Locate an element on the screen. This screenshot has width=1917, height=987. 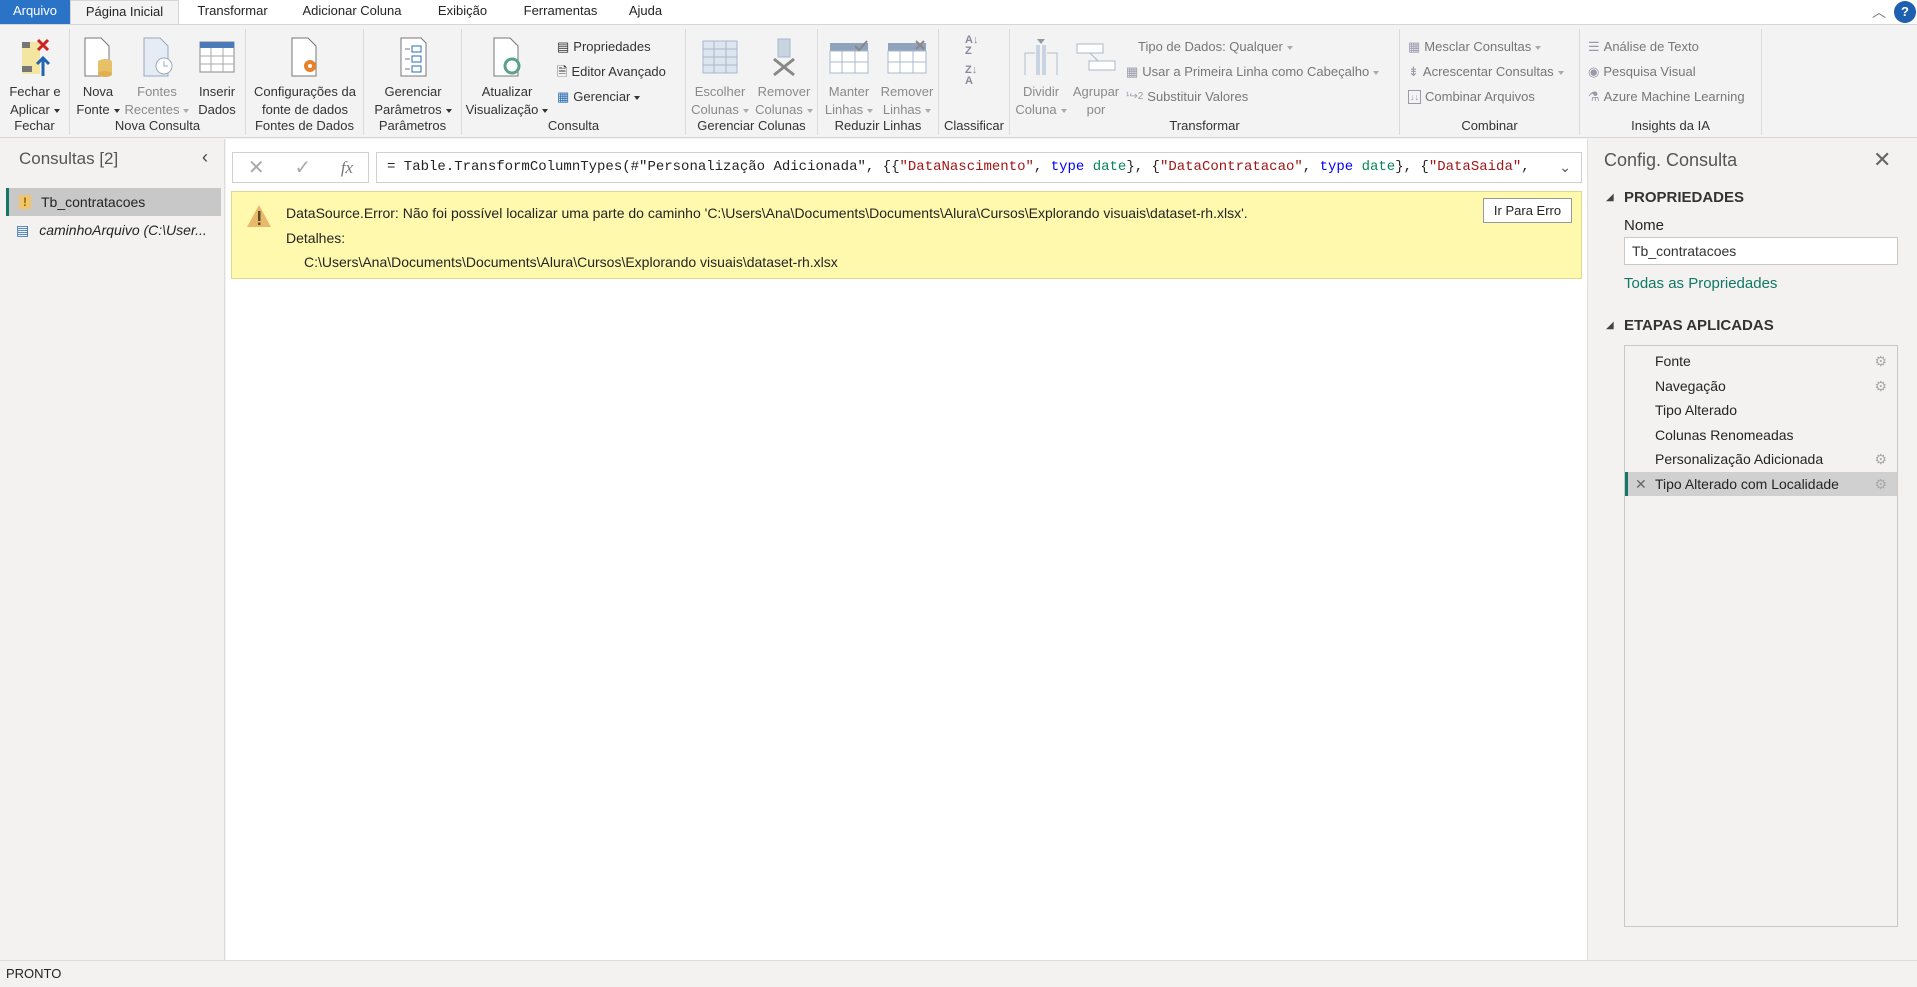
all-properties-link: Todas as Propriedades is located at coordinates (1700, 283).